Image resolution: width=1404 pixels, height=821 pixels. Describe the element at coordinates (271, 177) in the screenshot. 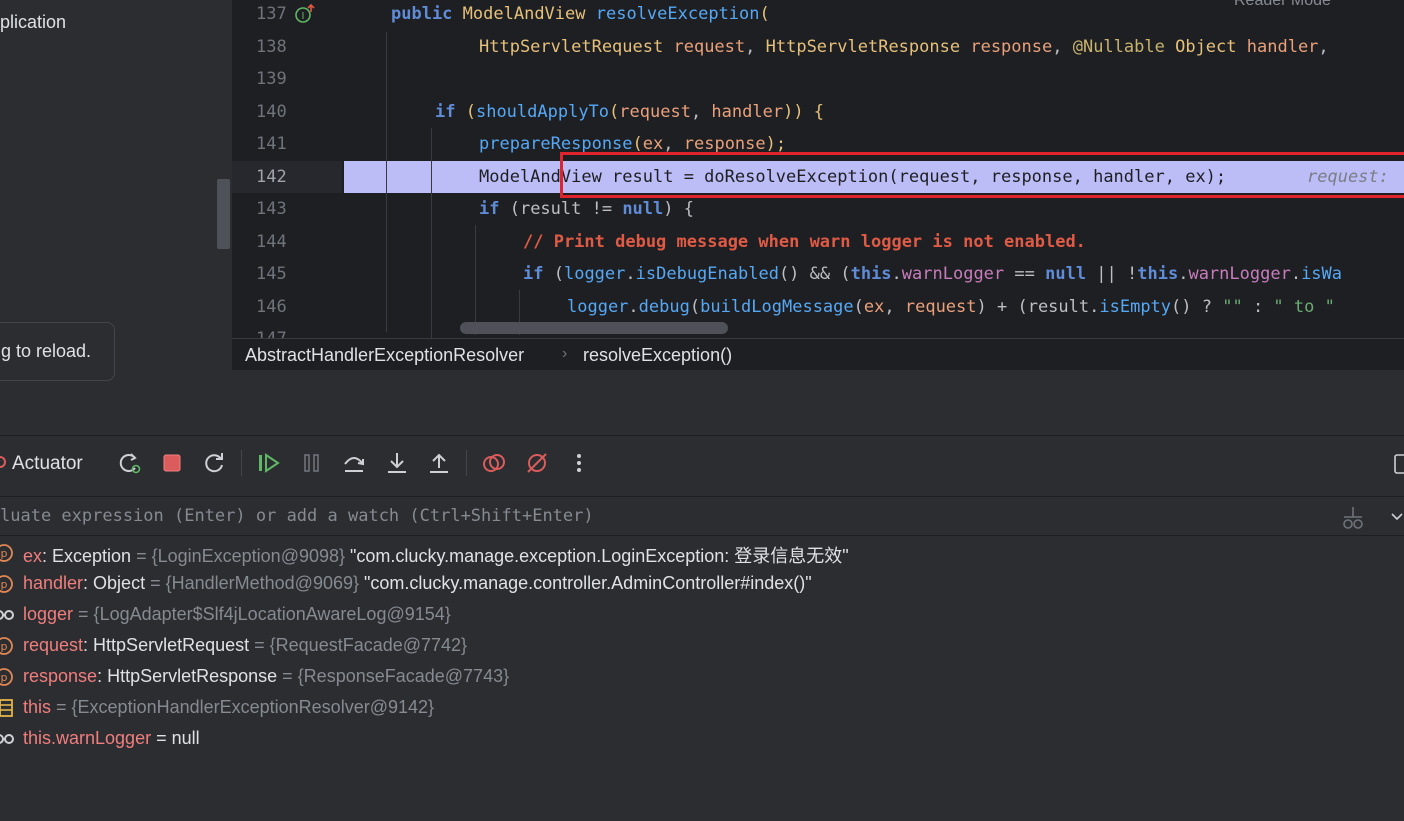

I see `line-number-current: 142` at that location.